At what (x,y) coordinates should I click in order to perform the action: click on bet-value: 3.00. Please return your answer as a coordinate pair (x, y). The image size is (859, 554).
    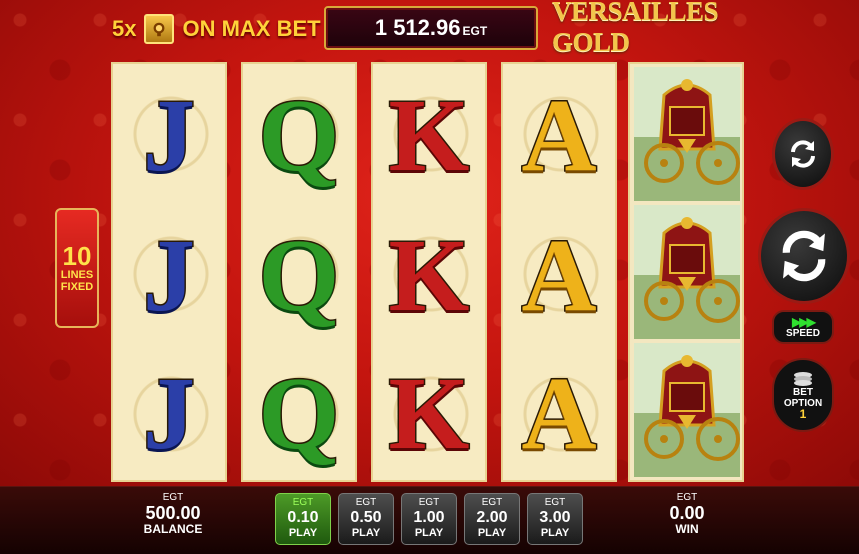
    Looking at the image, I should click on (555, 517).